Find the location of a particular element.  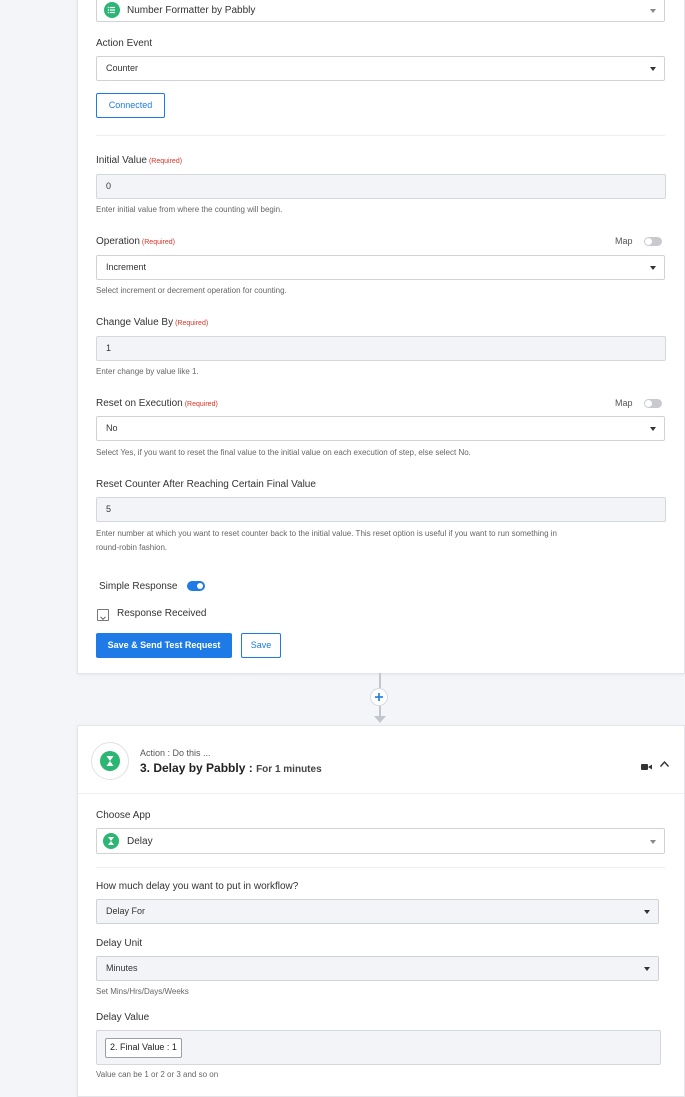

reset-on-execution-value: No is located at coordinates (112, 428).